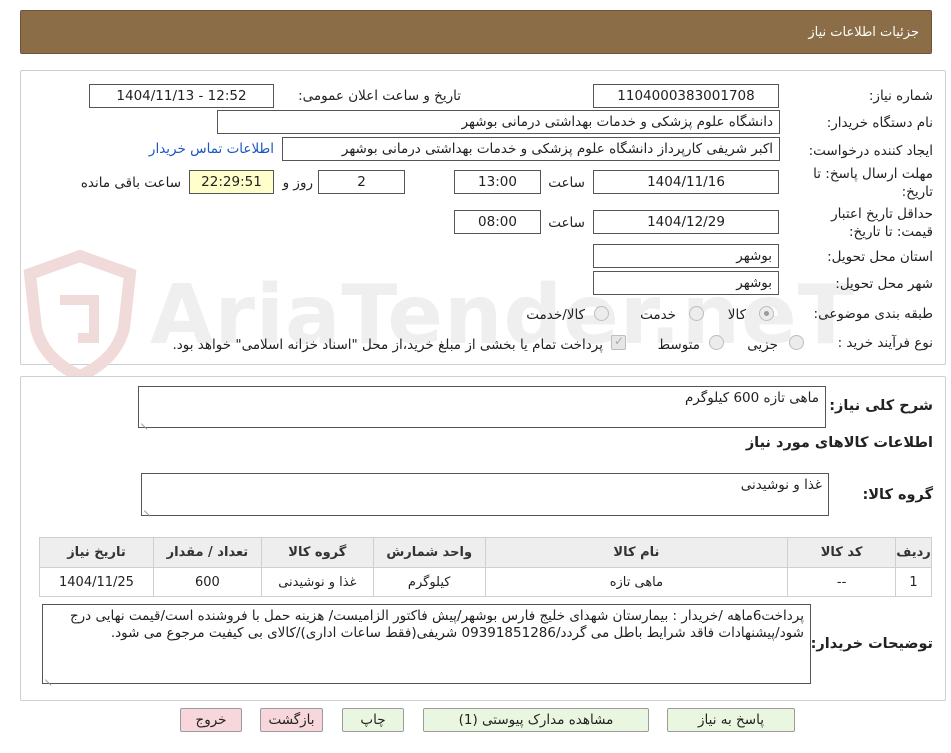  What do you see at coordinates (49, 676) in the screenshot?
I see `buyer-notes-resize-handle` at bounding box center [49, 676].